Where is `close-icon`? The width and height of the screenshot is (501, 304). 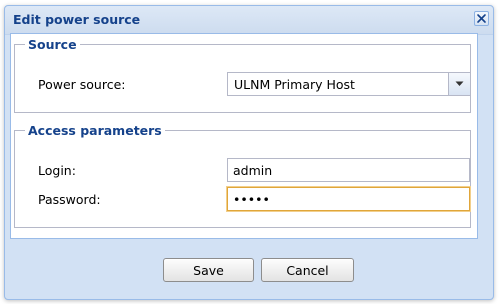
close-icon is located at coordinates (481, 18).